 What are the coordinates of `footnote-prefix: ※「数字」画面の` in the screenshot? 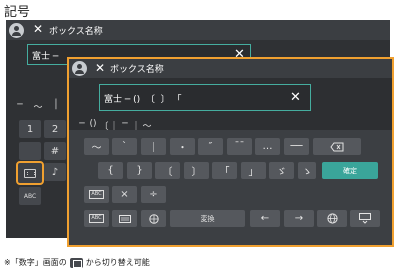 It's located at (35, 262).